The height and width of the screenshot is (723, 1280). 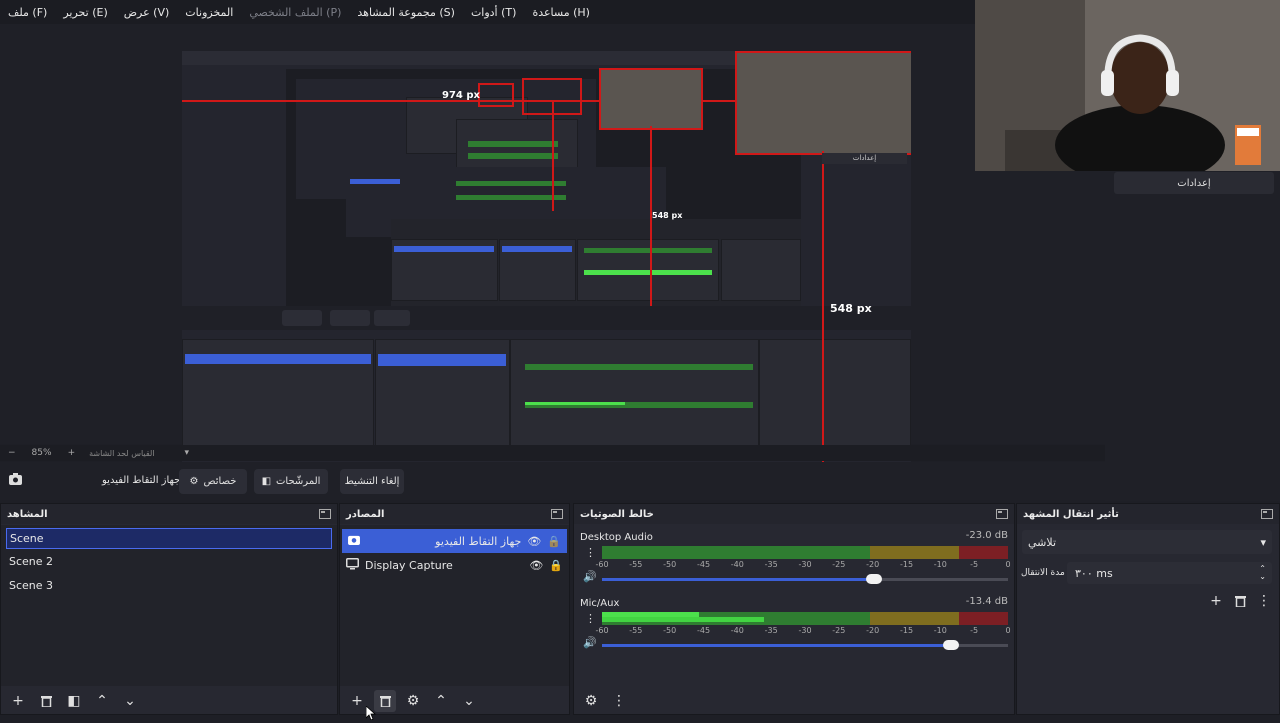 What do you see at coordinates (1192, 336) in the screenshot?
I see `right-dock` at bounding box center [1192, 336].